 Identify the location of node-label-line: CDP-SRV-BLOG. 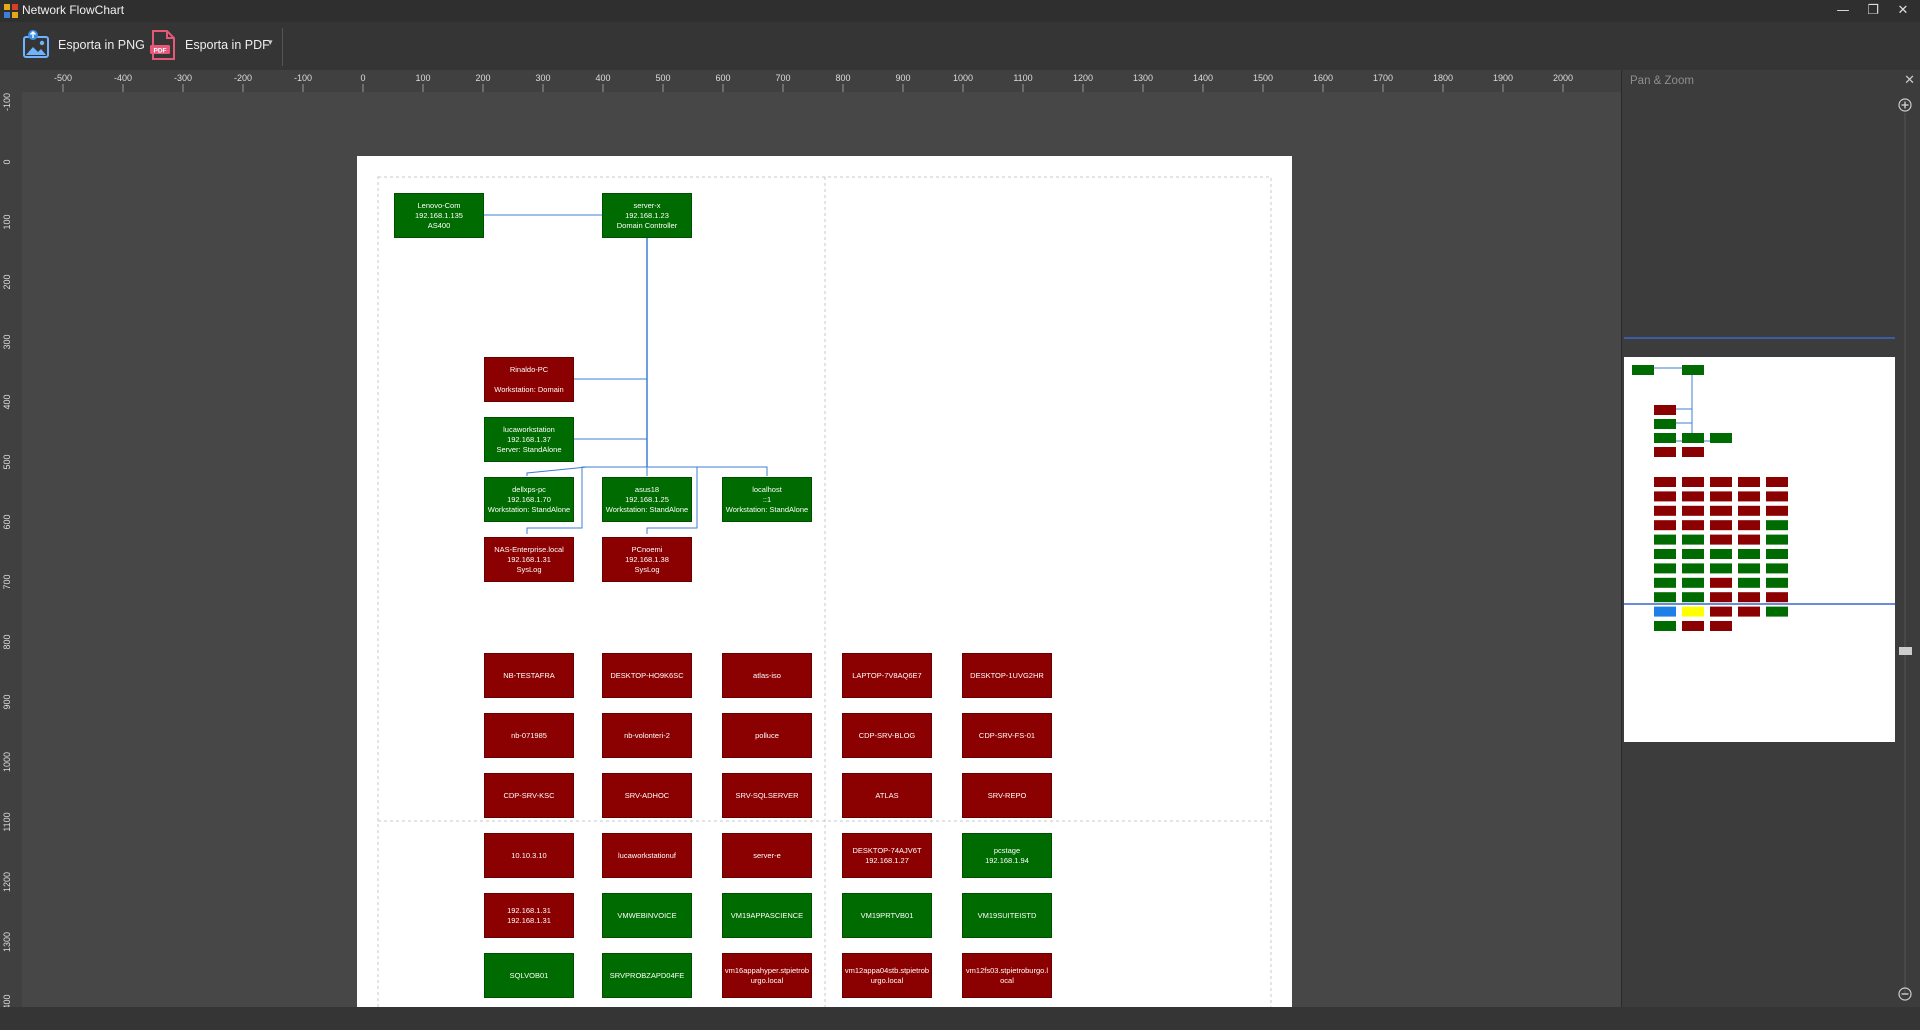
(887, 735).